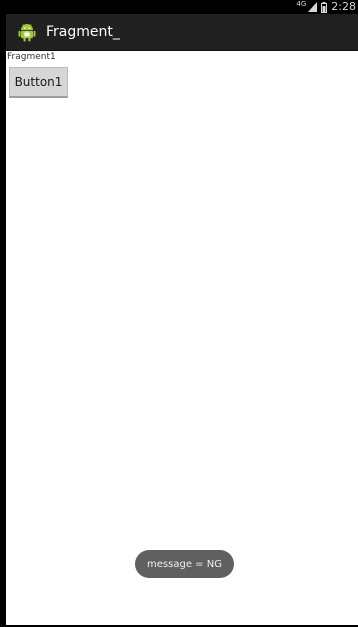  I want to click on status-icons: 4G 2:28, so click(327, 7).